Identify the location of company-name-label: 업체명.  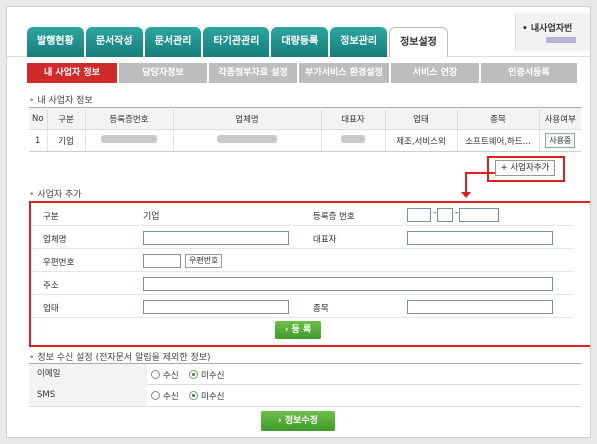
(55, 240).